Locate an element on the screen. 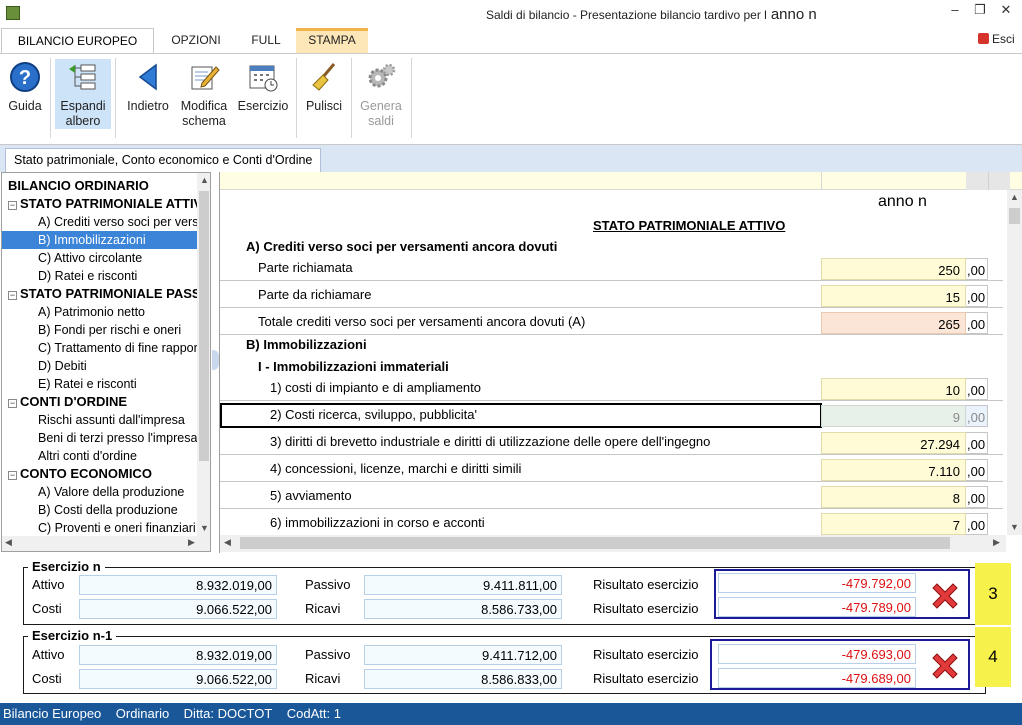 The image size is (1022, 725). genera-saldi-button: Genera saldi is located at coordinates (381, 94).